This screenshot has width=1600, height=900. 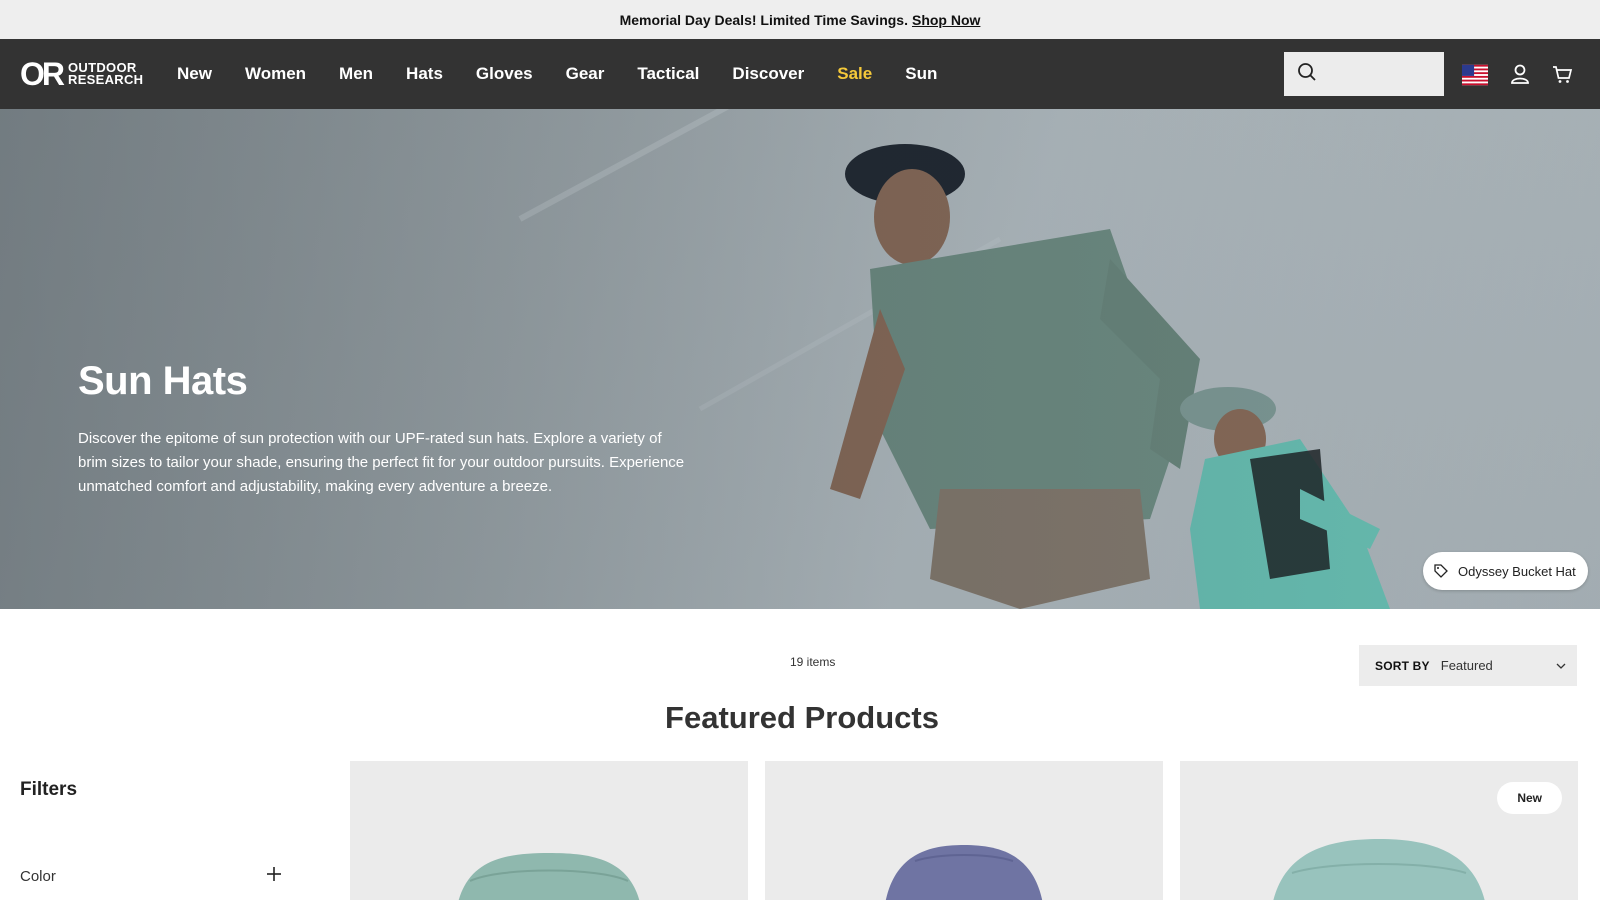 I want to click on logo-mark: OR, so click(x=42, y=74).